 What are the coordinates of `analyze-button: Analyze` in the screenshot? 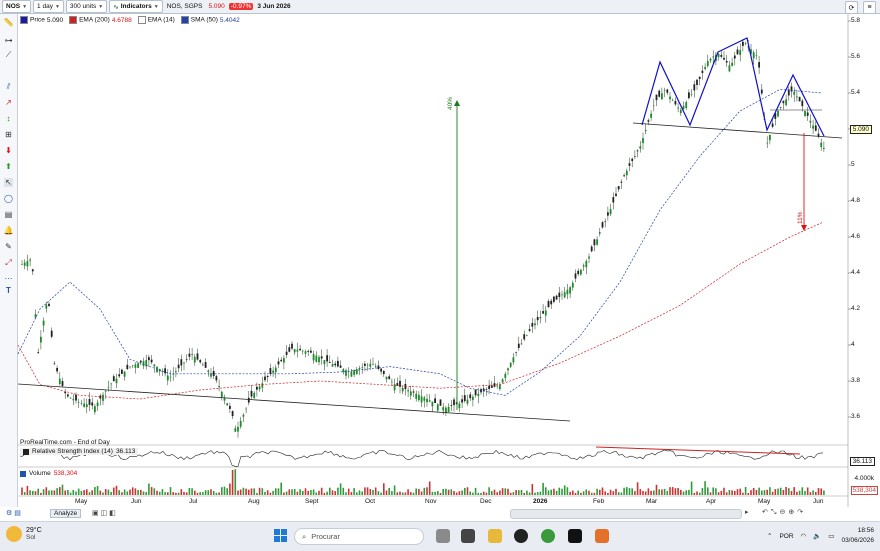 It's located at (66, 513).